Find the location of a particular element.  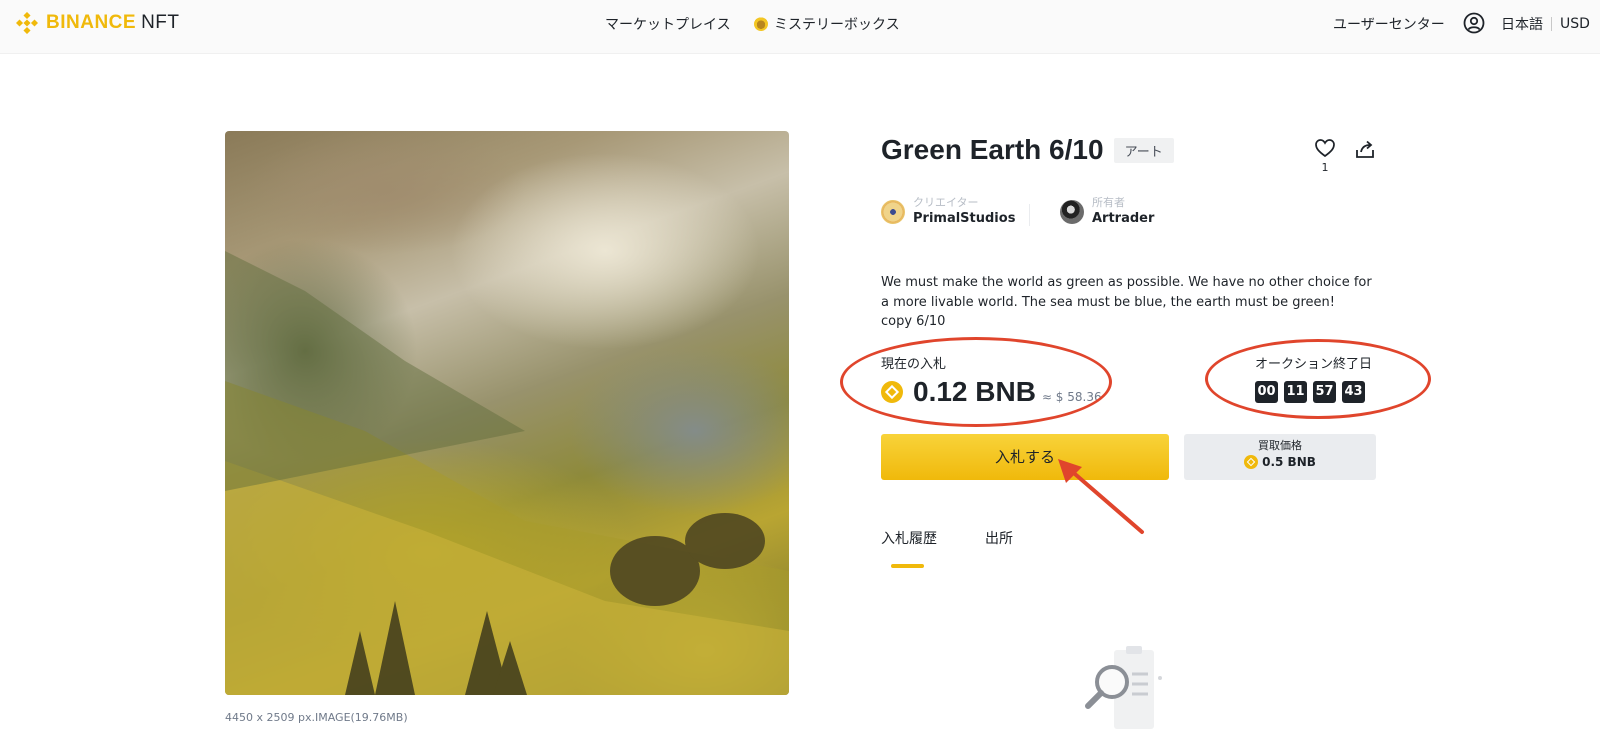

currency-select: USD is located at coordinates (1575, 24).